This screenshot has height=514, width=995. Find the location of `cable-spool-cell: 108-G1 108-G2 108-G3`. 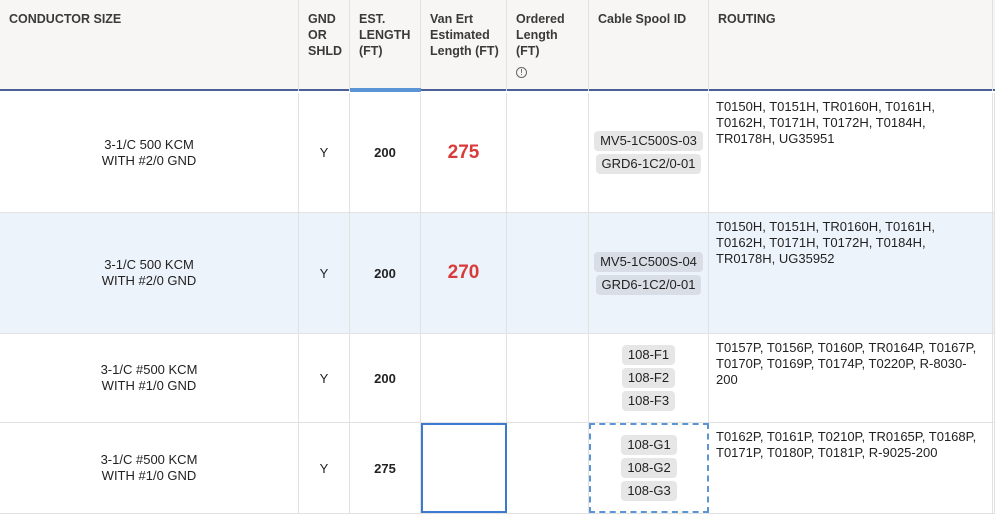

cable-spool-cell: 108-G1 108-G2 108-G3 is located at coordinates (649, 468).